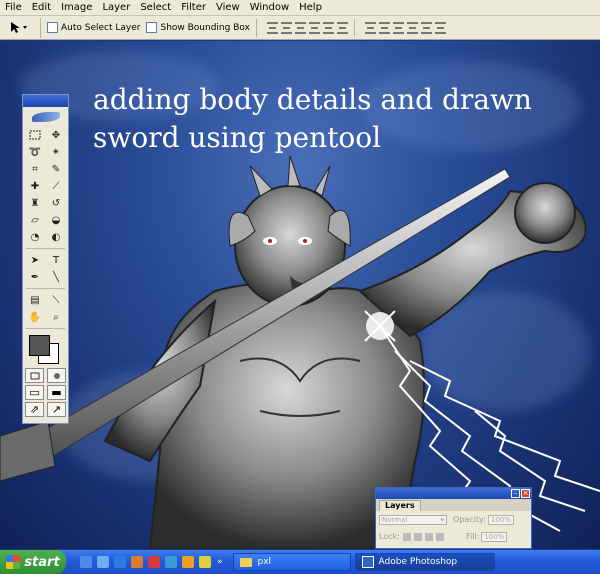 The height and width of the screenshot is (574, 600). Describe the element at coordinates (56, 169) in the screenshot. I see `slice-icon: ✎` at that location.